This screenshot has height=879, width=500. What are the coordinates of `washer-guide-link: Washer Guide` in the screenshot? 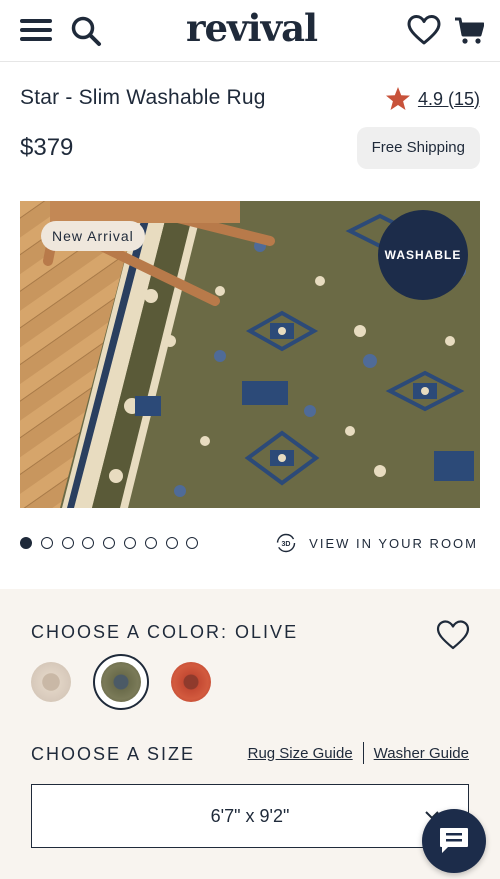 It's located at (421, 753).